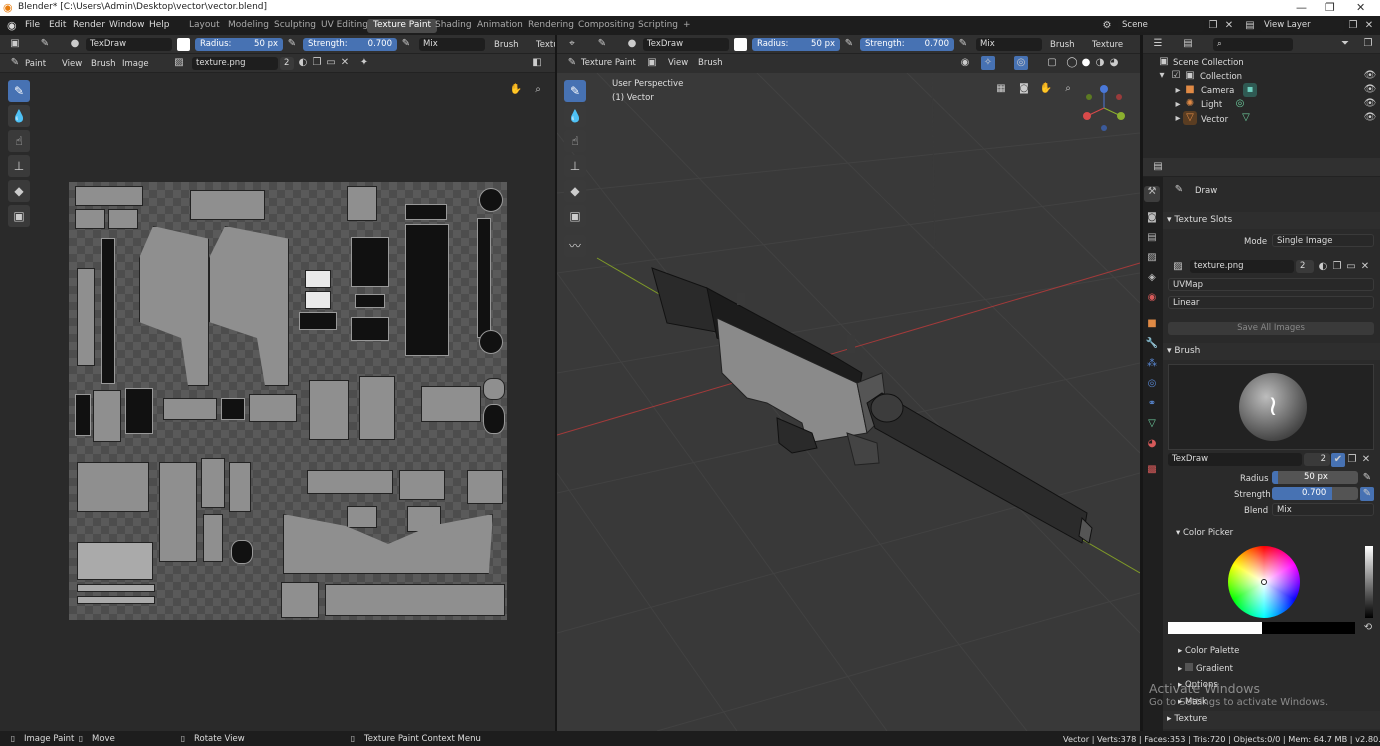  What do you see at coordinates (849, 44) in the screenshot?
I see `viewport-radius-pressure-icon: ✎` at bounding box center [849, 44].